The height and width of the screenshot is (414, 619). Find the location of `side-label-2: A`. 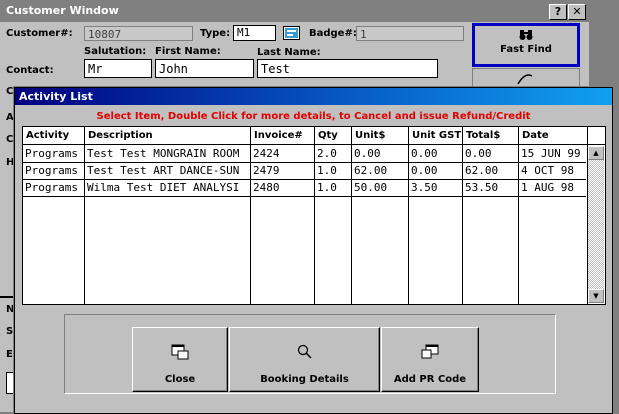

side-label-2: A is located at coordinates (10, 117).